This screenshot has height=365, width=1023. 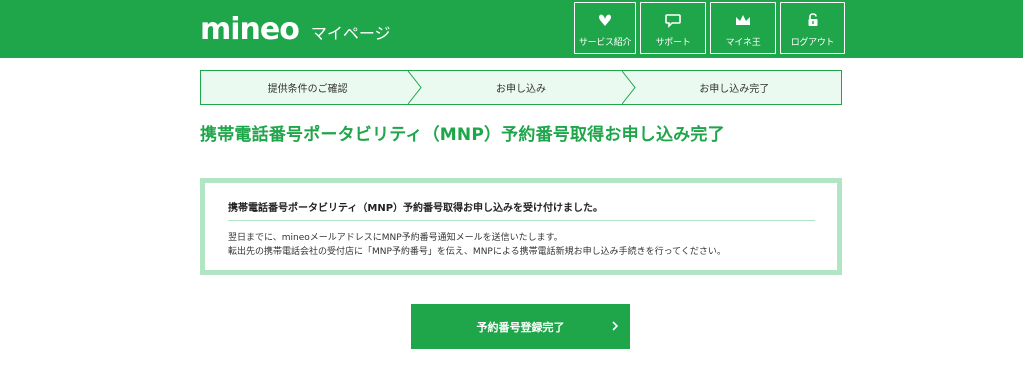 What do you see at coordinates (307, 89) in the screenshot?
I see `step-label: 提供条件のご確認` at bounding box center [307, 89].